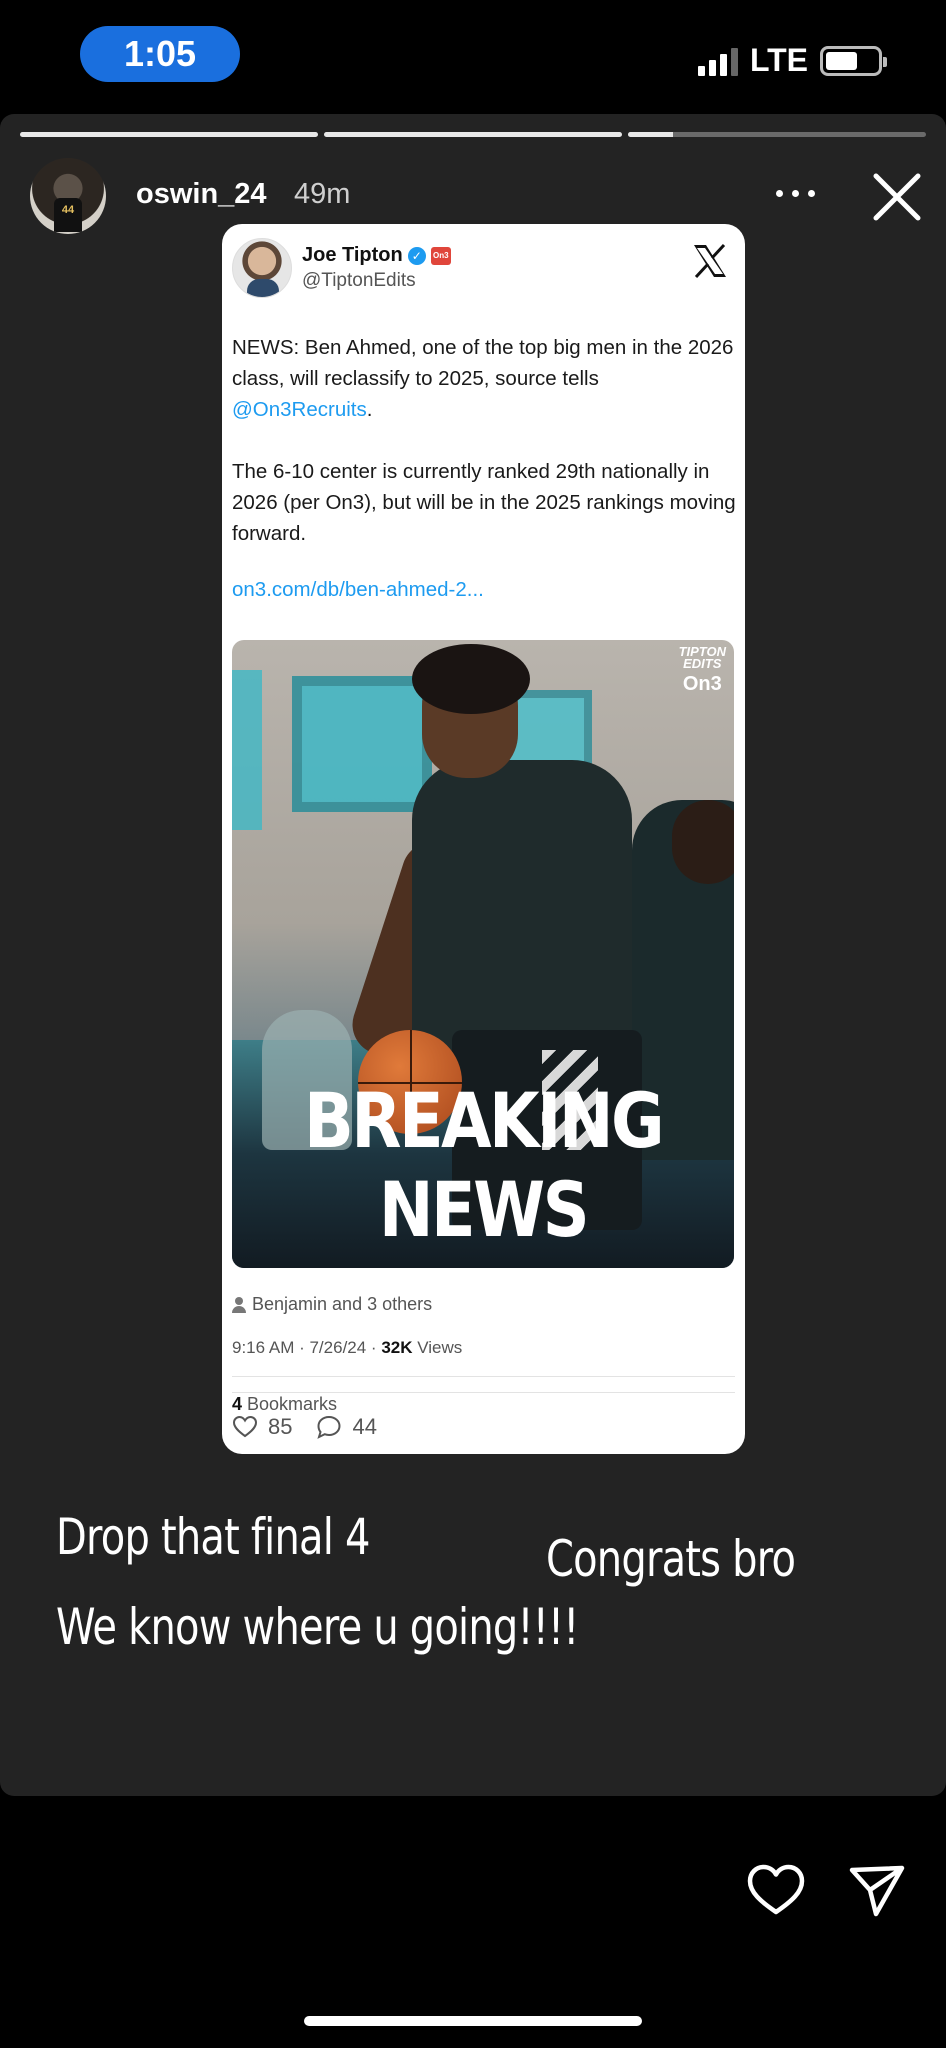  What do you see at coordinates (322, 194) in the screenshot?
I see `story-posted-time: 49m` at bounding box center [322, 194].